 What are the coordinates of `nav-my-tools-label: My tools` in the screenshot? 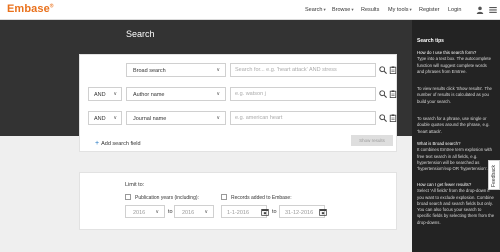 It's located at (398, 10).